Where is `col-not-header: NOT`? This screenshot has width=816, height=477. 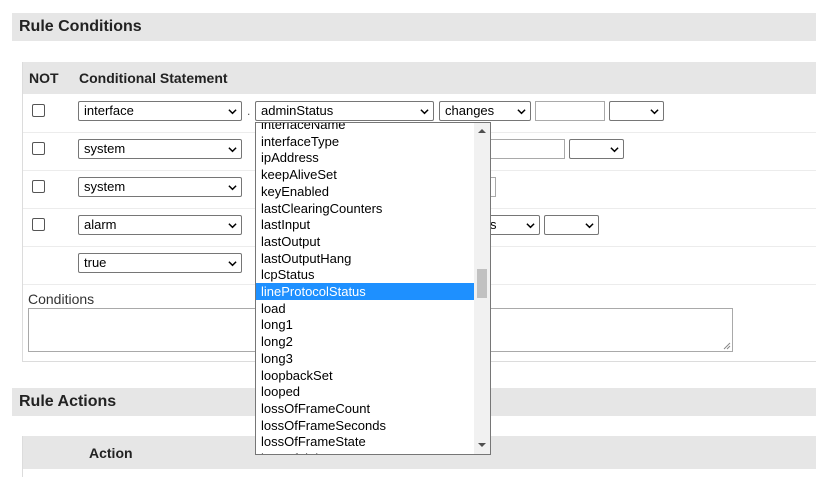
col-not-header: NOT is located at coordinates (44, 78).